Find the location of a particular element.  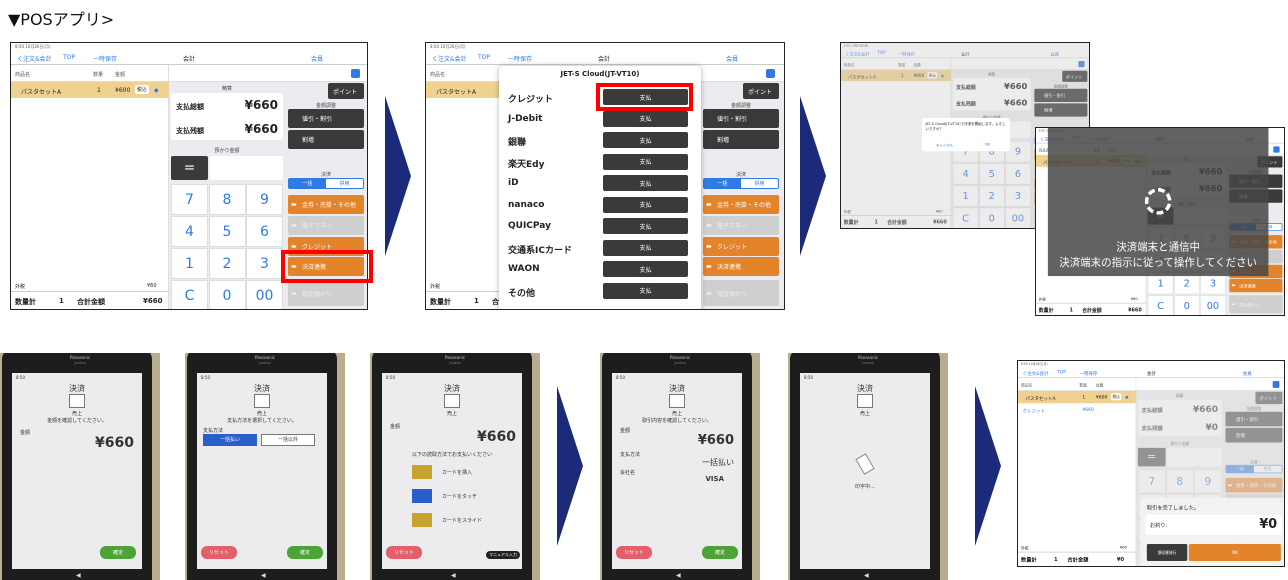

keypad-key: 7 is located at coordinates (189, 199).